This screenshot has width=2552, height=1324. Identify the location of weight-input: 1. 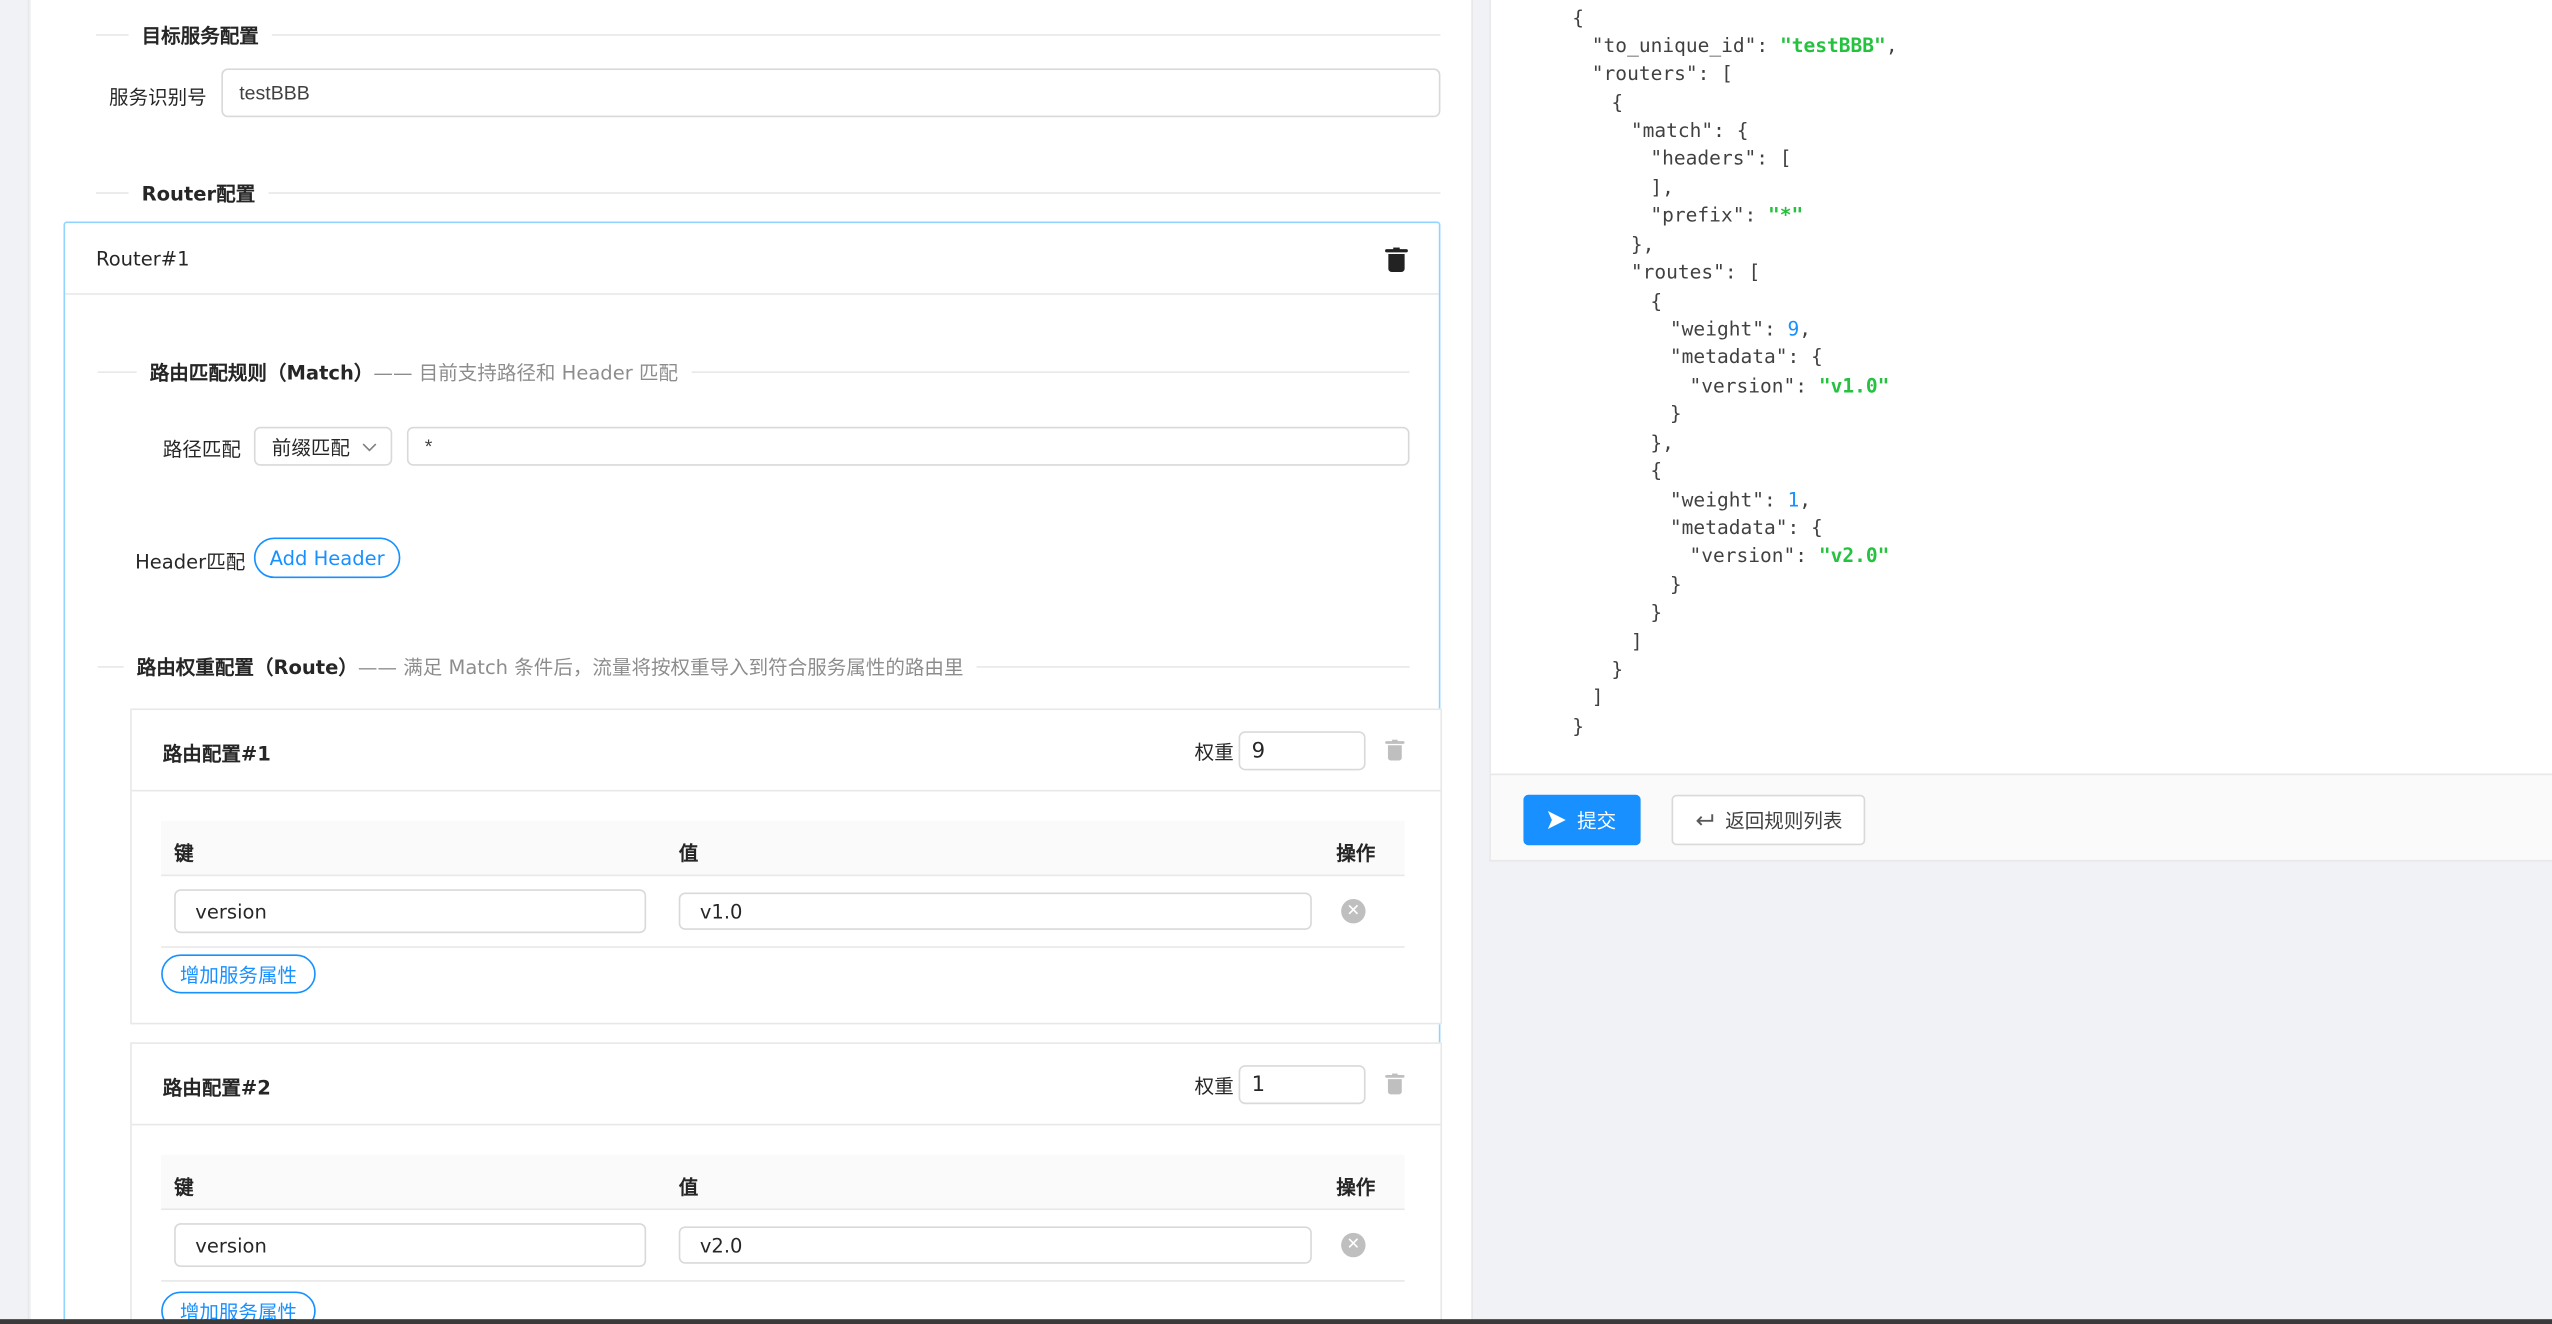
(1302, 1085).